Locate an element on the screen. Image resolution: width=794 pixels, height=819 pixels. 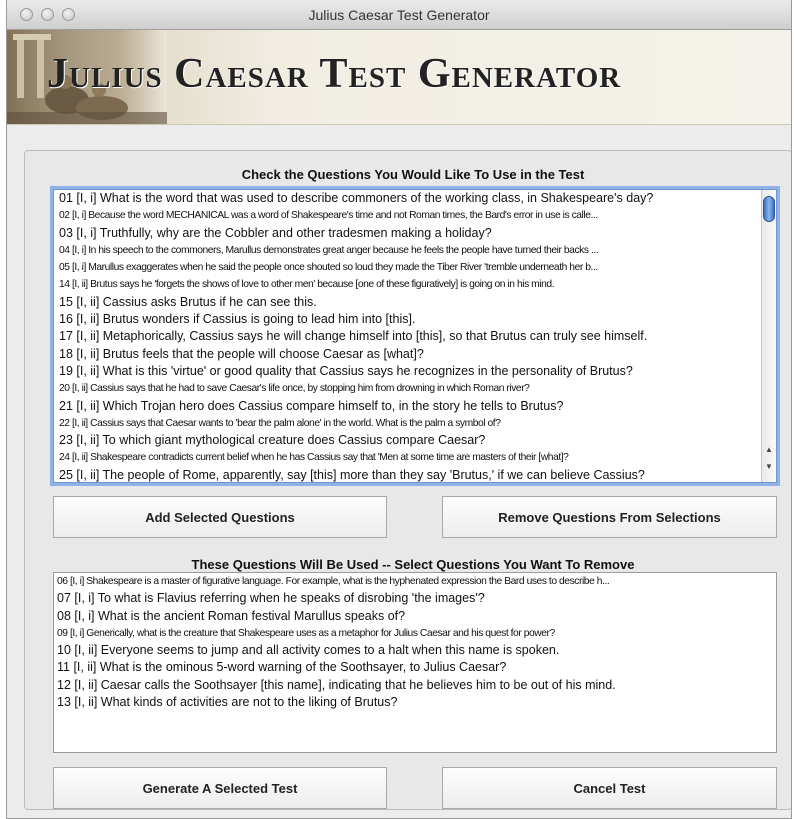
scrollbar-thumb is located at coordinates (769, 209).